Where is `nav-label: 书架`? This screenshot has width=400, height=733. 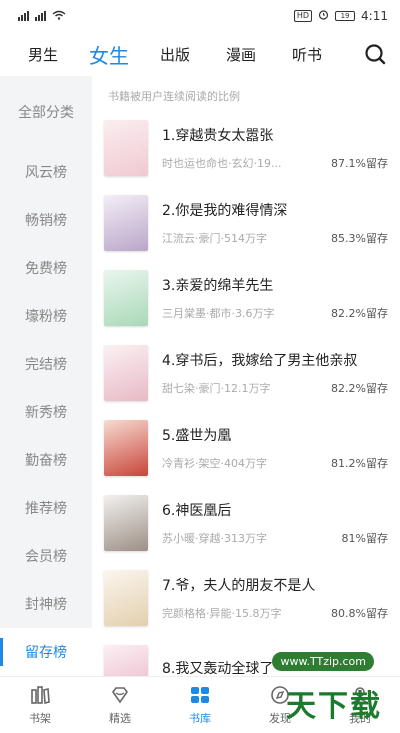
nav-label: 书架 is located at coordinates (40, 718).